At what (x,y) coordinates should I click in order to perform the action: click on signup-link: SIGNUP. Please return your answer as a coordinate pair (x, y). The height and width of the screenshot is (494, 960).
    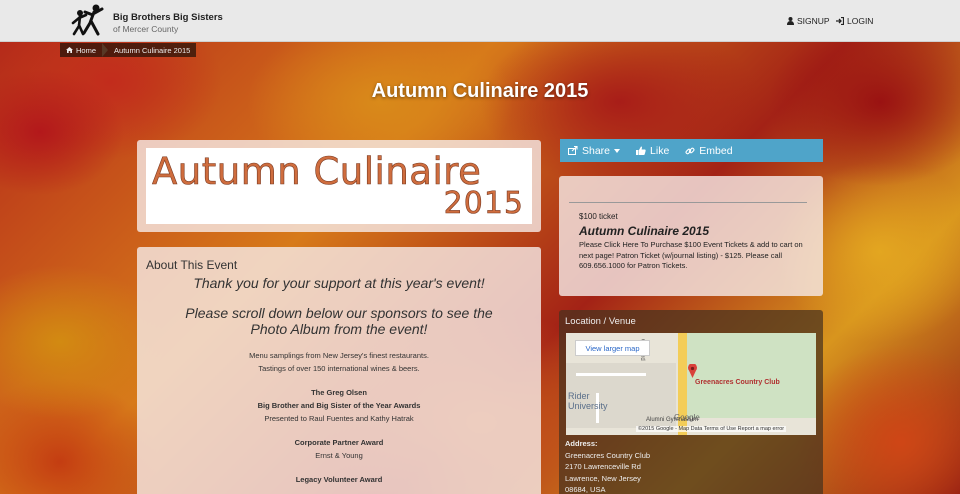
    Looking at the image, I should click on (808, 21).